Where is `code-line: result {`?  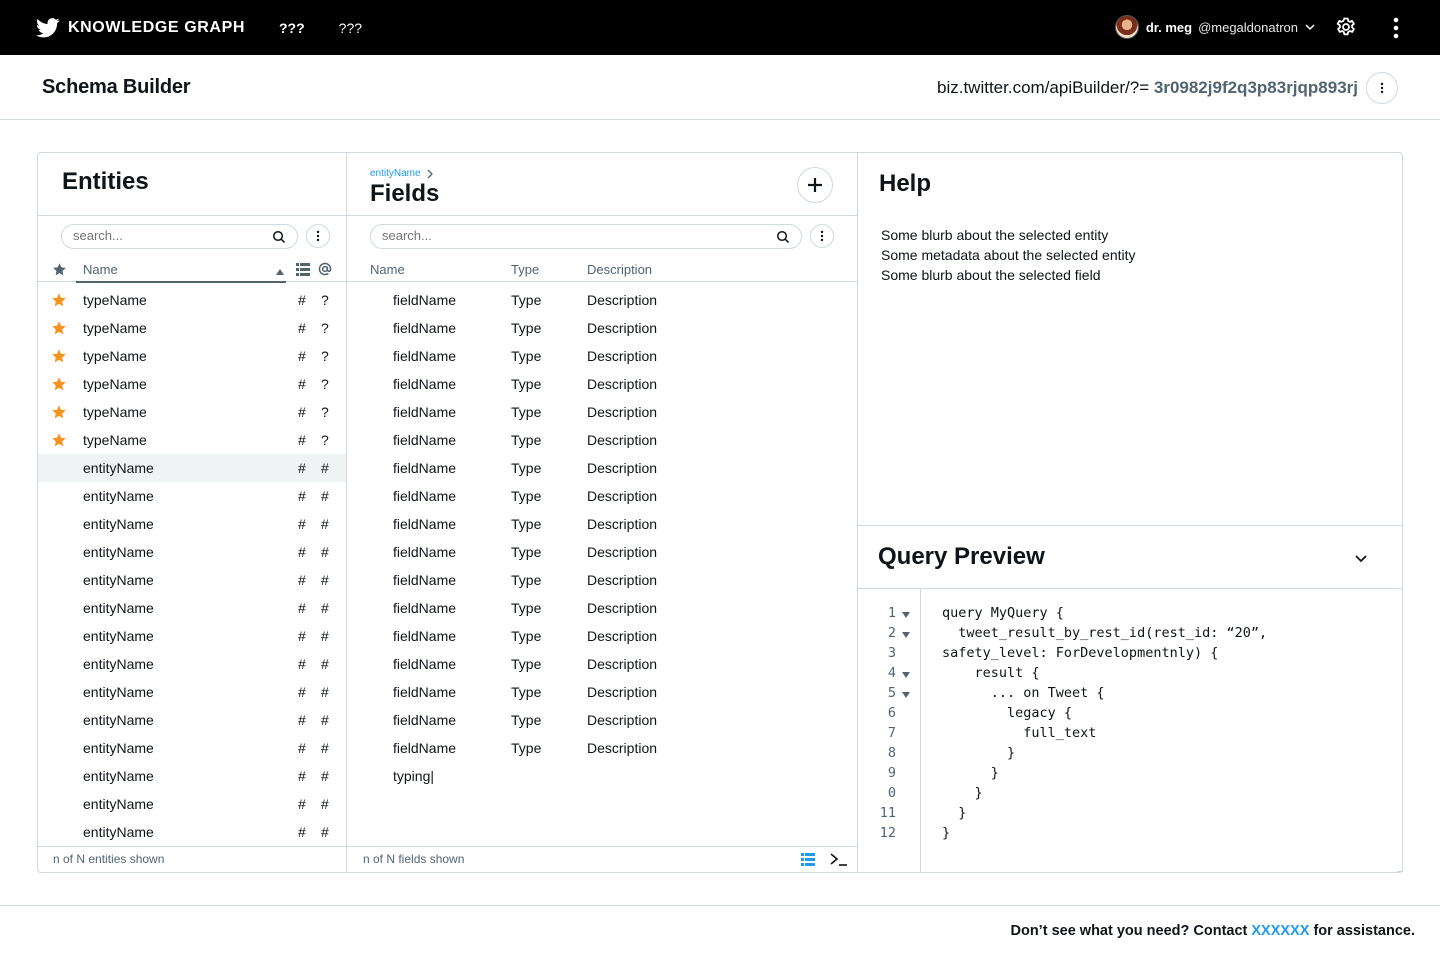 code-line: result { is located at coordinates (991, 673).